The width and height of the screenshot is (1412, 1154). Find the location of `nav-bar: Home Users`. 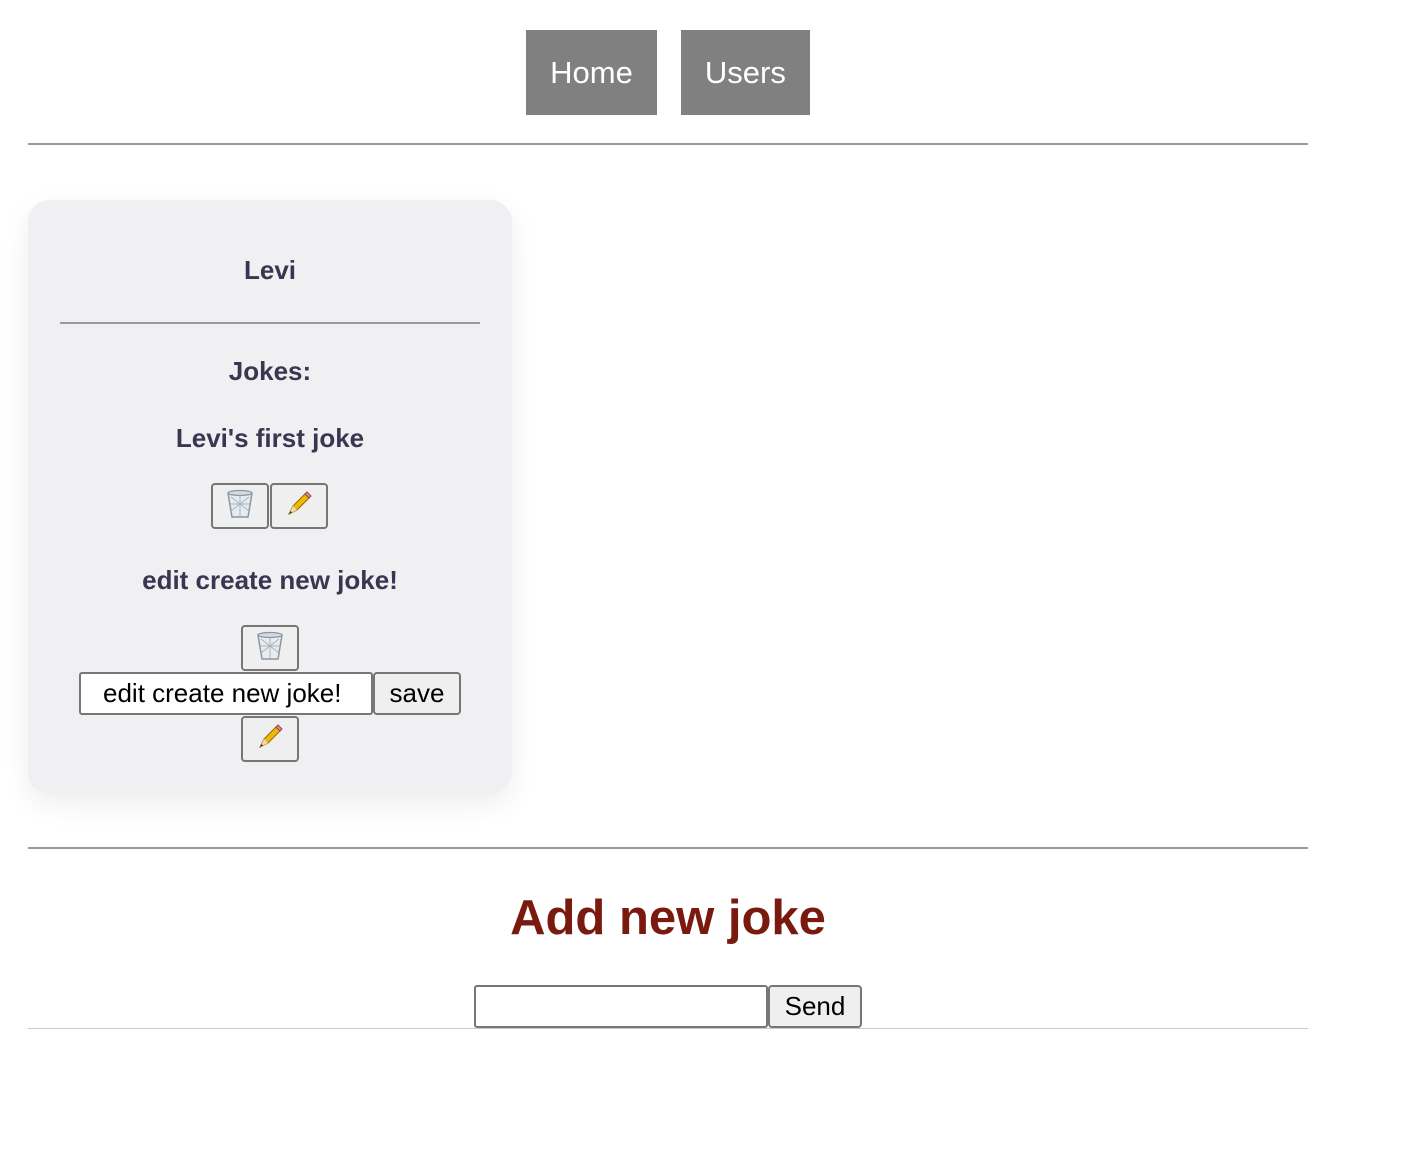

nav-bar: Home Users is located at coordinates (668, 72).